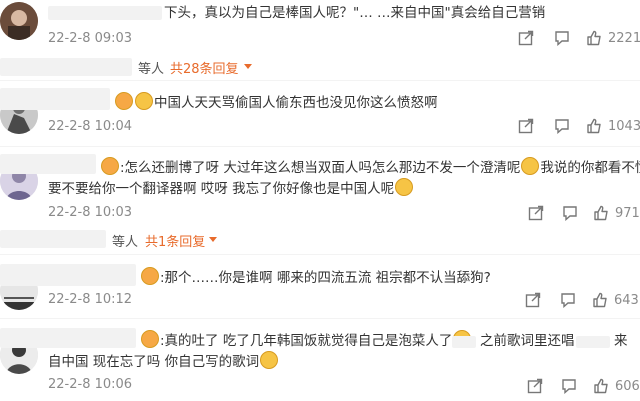 Image resolution: width=640 pixels, height=401 pixels. Describe the element at coordinates (590, 168) in the screenshot. I see `comment-text-line1b: 我说的你都看不懂?` at that location.